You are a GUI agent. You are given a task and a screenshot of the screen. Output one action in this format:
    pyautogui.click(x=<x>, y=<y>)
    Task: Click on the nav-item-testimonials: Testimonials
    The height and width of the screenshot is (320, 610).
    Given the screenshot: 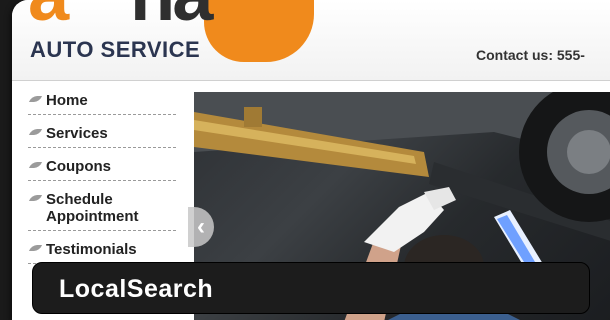 What is the action you would take?
    pyautogui.click(x=102, y=250)
    